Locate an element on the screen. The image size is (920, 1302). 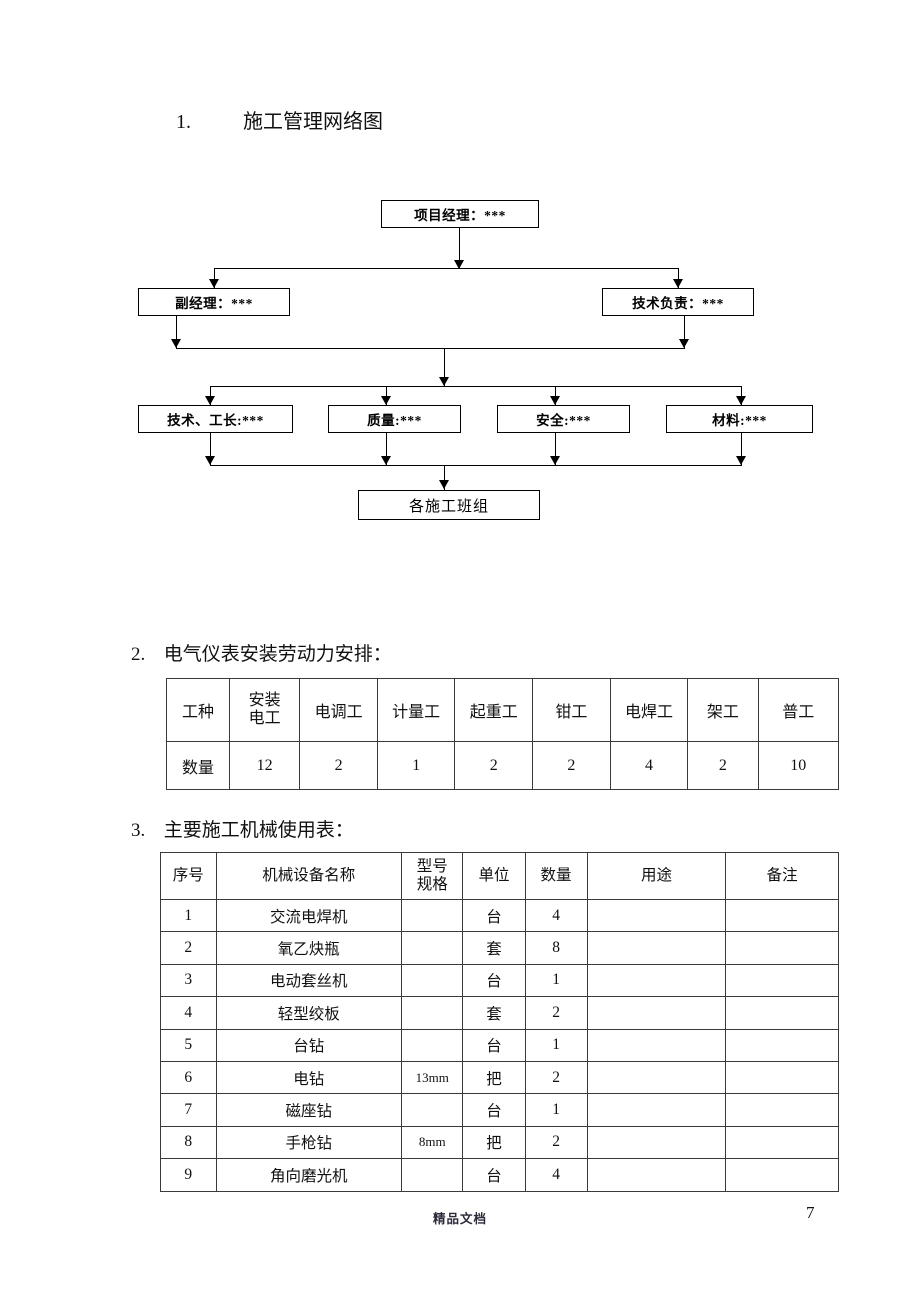
org-node-label: 项目经理：*** is located at coordinates (460, 215).